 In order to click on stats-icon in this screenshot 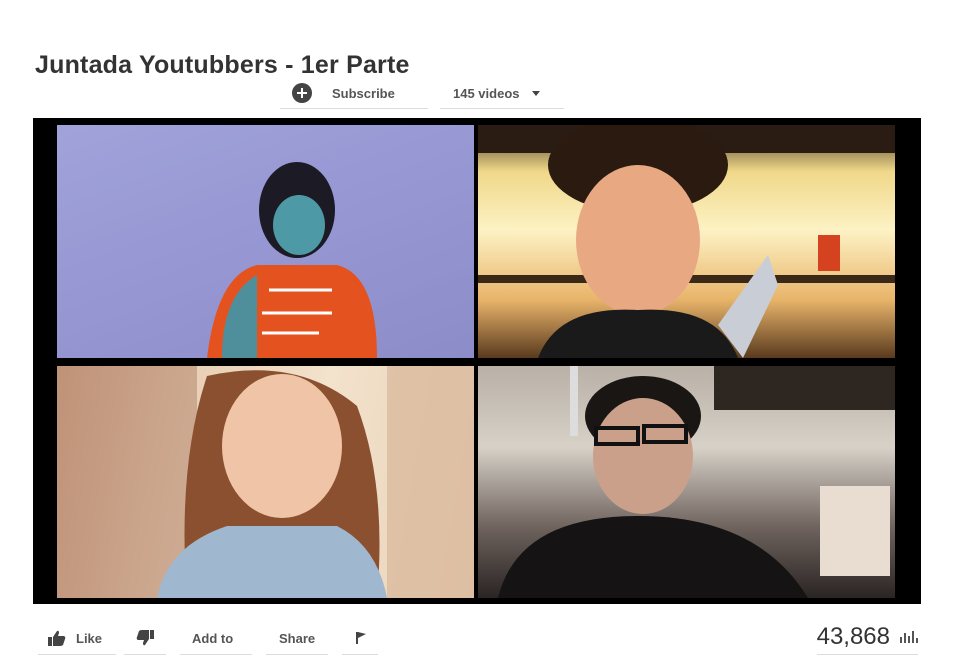, I will do `click(909, 637)`.